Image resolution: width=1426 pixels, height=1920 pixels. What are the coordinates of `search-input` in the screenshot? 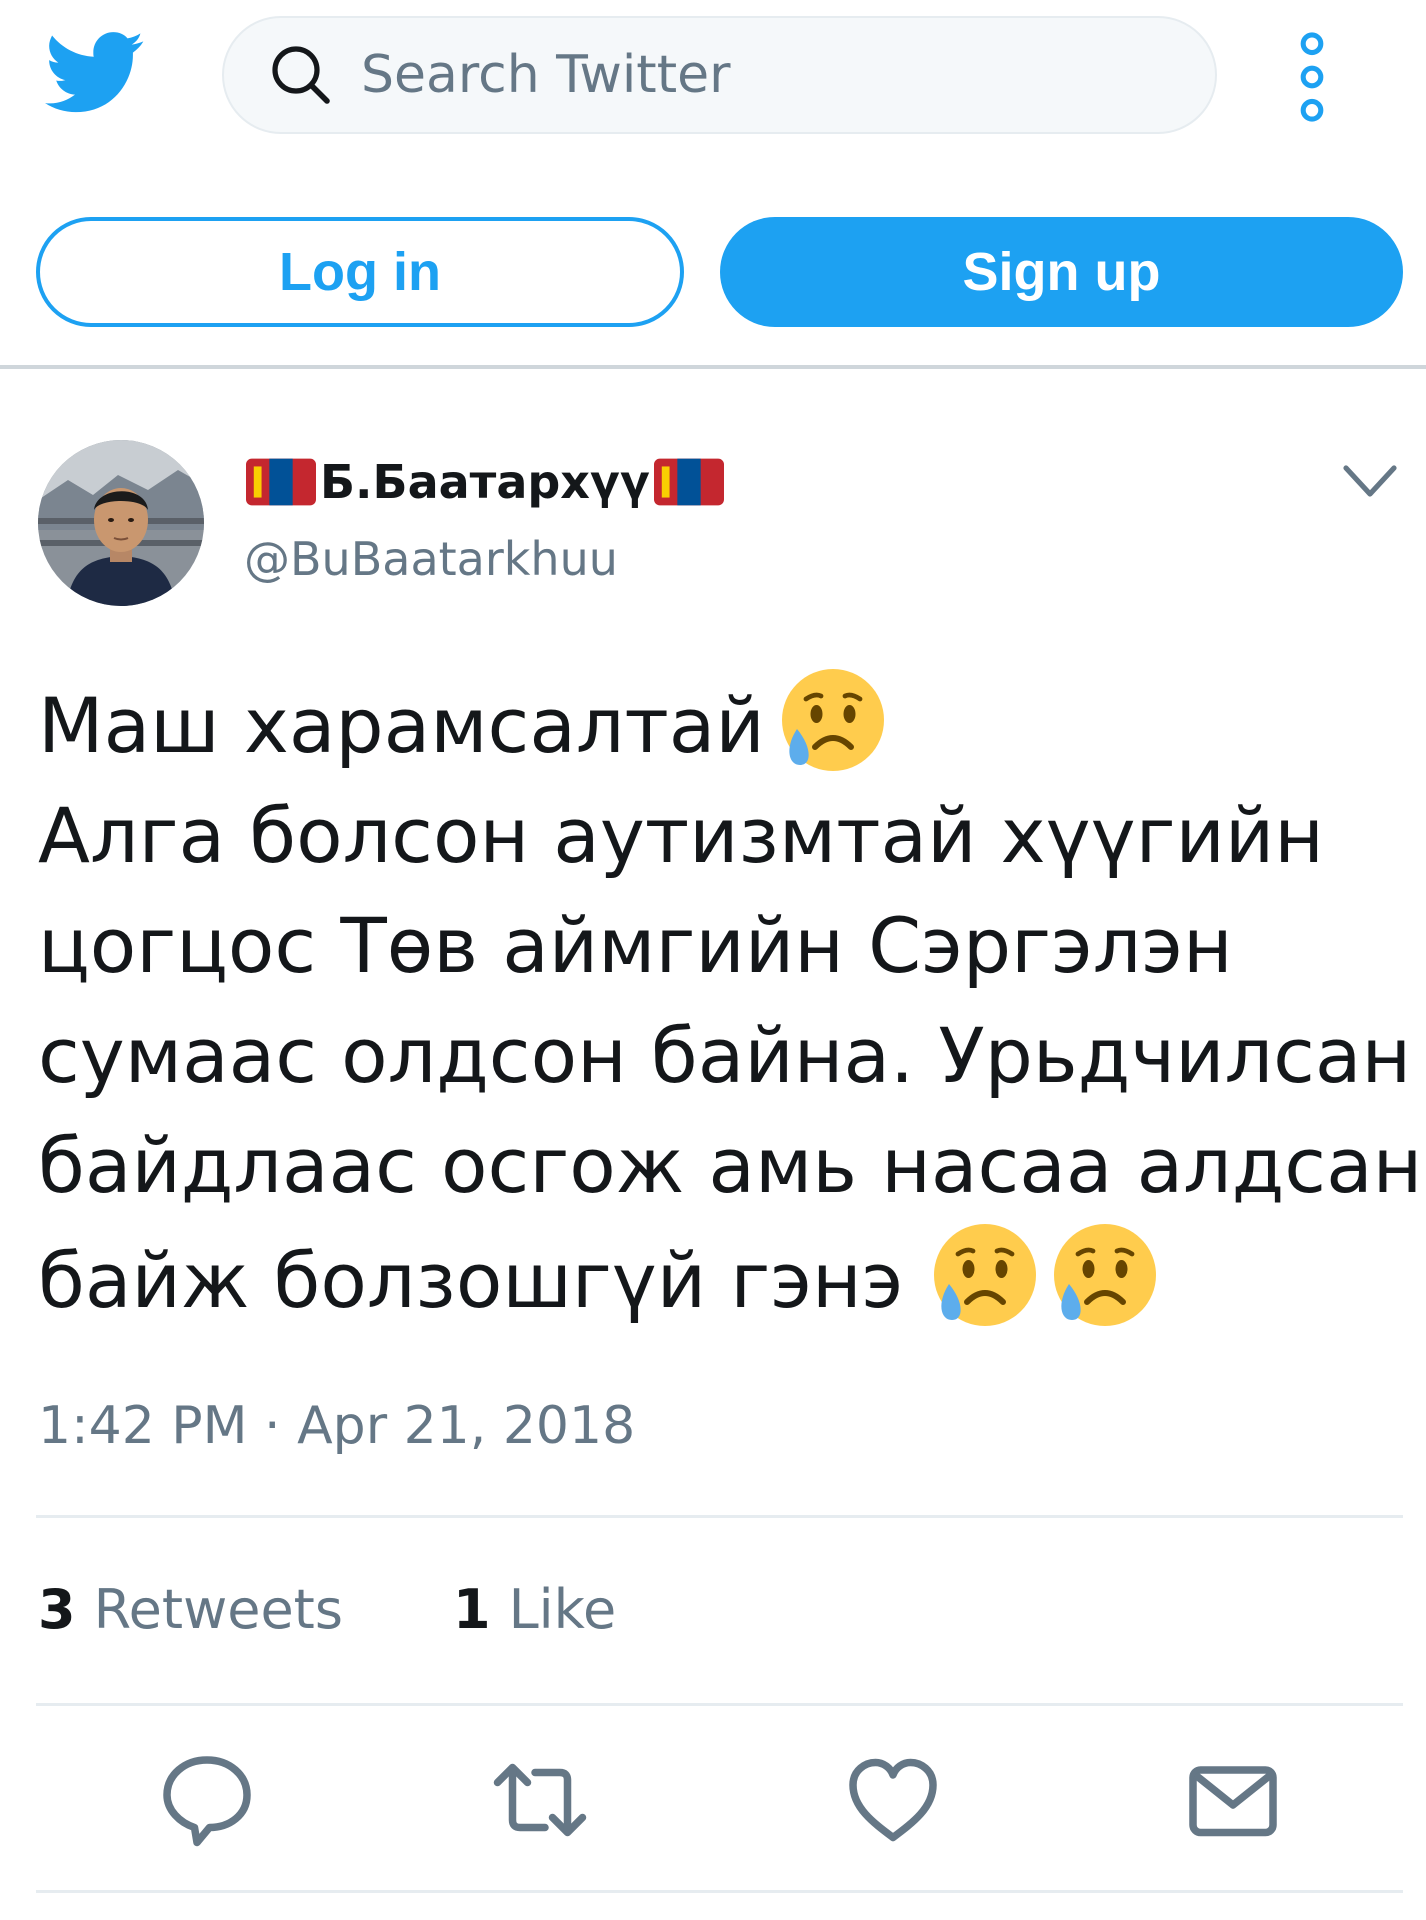 It's located at (741, 75).